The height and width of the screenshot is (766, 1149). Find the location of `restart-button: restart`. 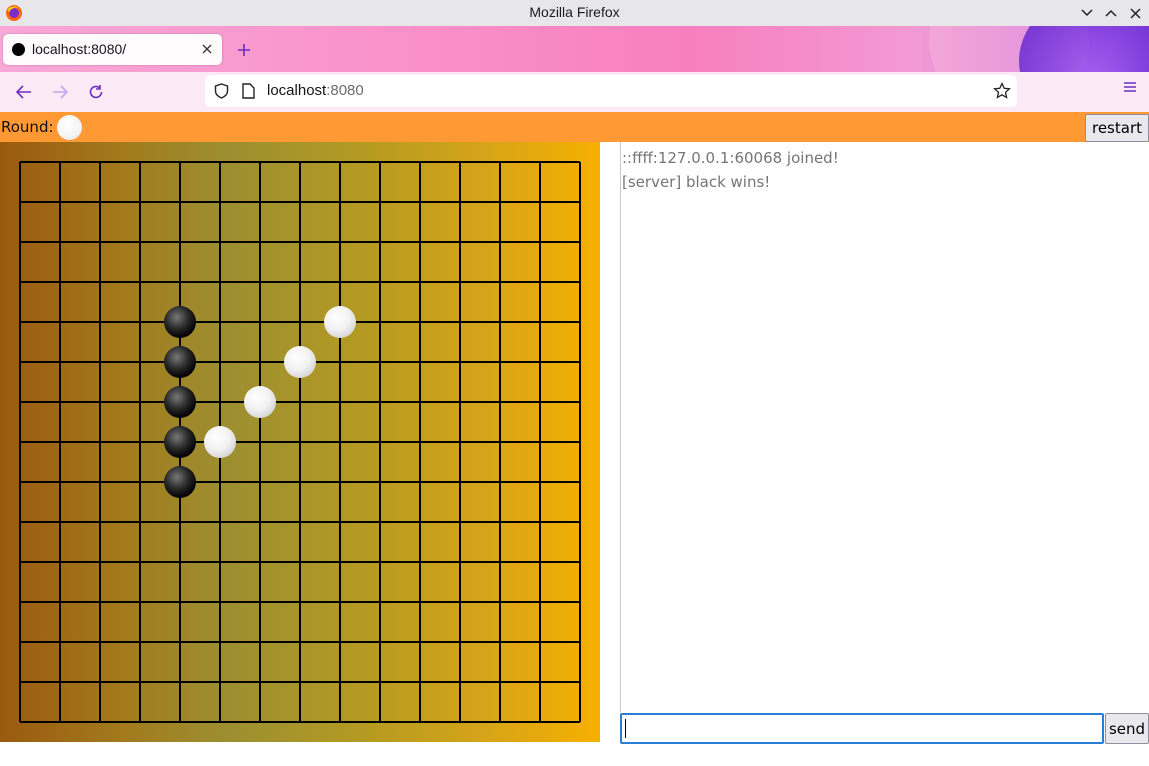

restart-button: restart is located at coordinates (1116, 128).